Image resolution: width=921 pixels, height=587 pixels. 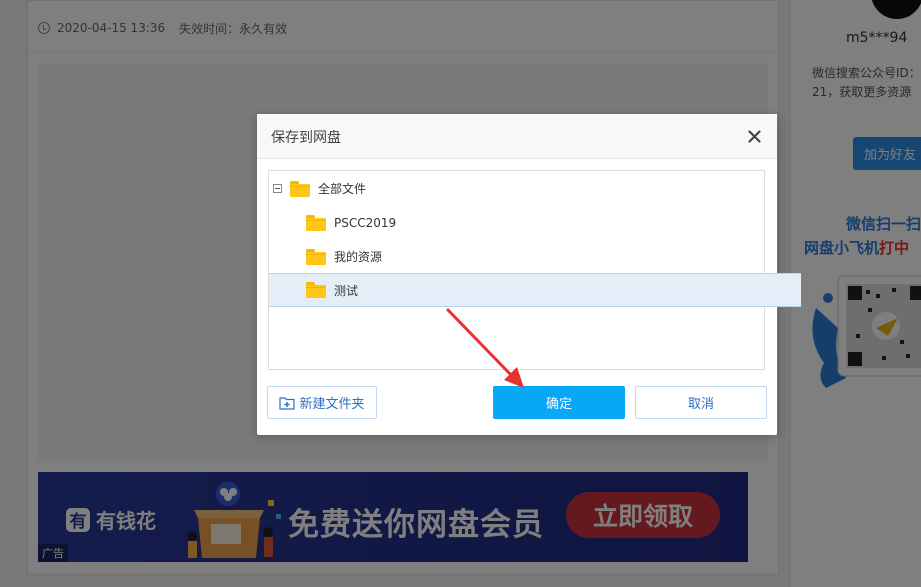 I want to click on tree-row-root: 全部文件, so click(x=518, y=188).